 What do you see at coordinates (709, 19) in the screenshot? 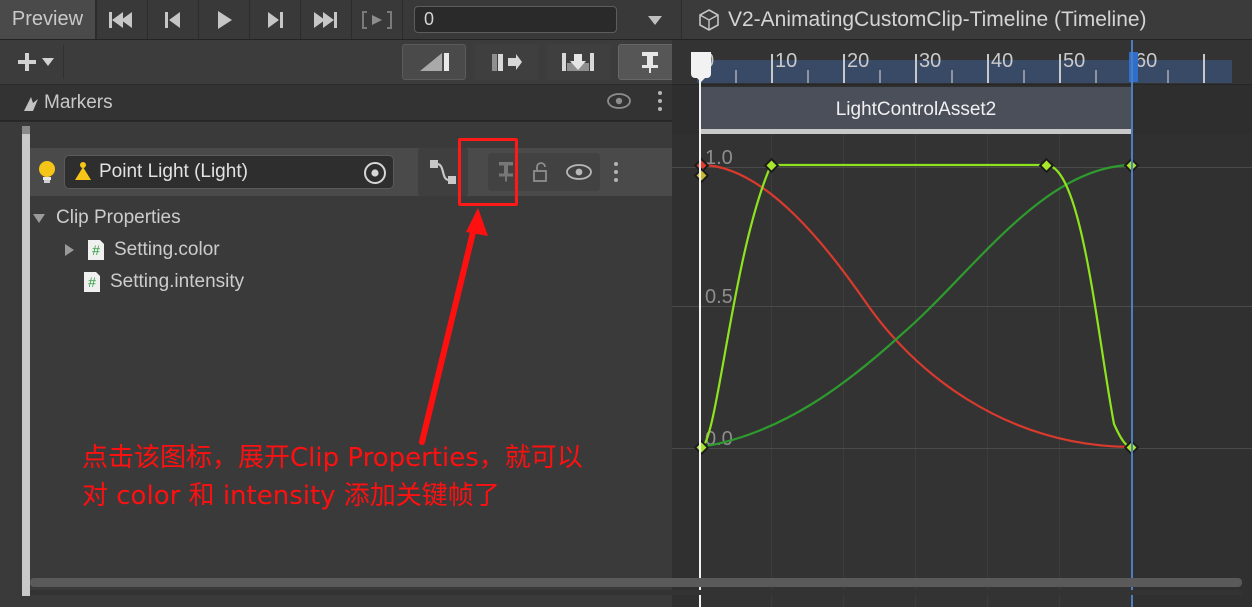
I see `cube-icon` at bounding box center [709, 19].